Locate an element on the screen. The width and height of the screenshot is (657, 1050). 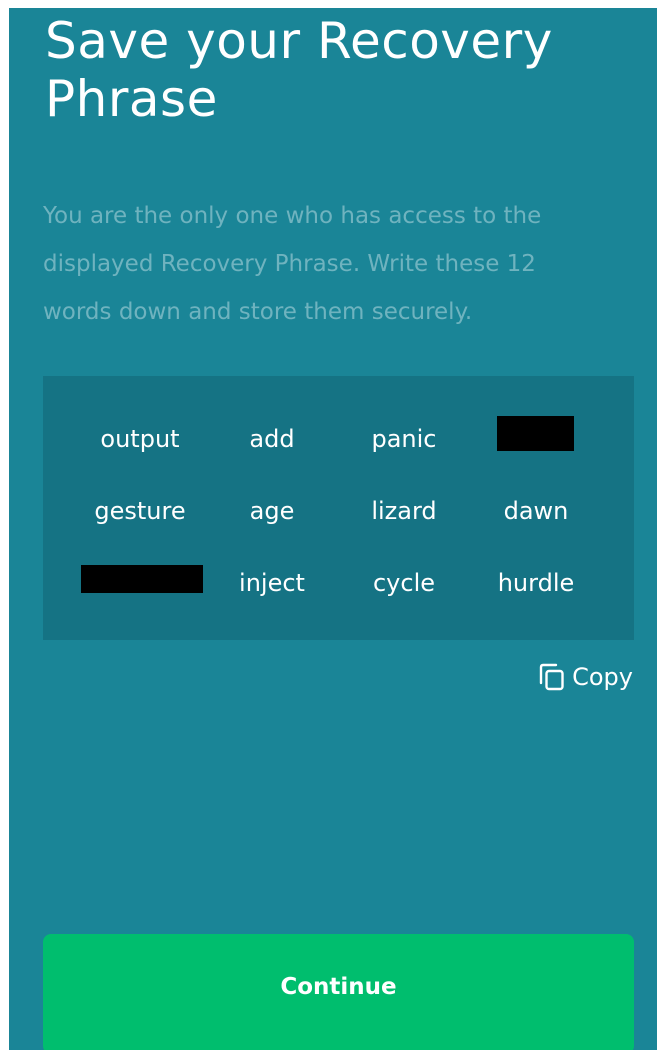
title-line-1: Save your Recovery is located at coordinates (299, 41).